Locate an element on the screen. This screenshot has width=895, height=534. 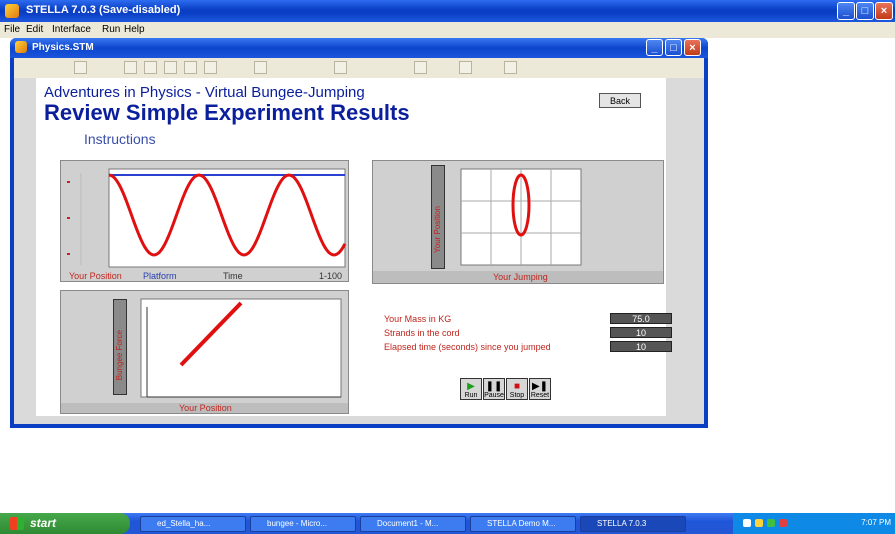
tray-clock: 7:07 PM is located at coordinates (876, 522).